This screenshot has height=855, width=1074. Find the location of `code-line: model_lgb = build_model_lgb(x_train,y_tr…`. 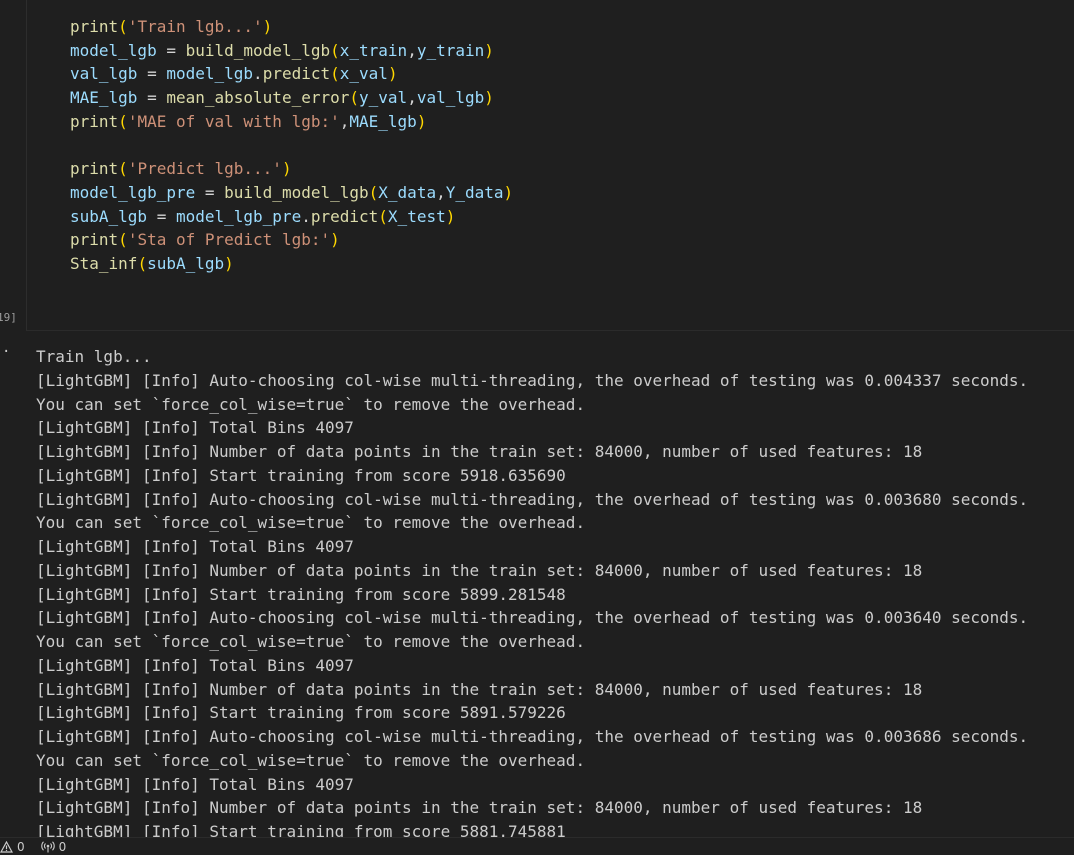

code-line: model_lgb = build_model_lgb(x_train,y_tr… is located at coordinates (291, 51).